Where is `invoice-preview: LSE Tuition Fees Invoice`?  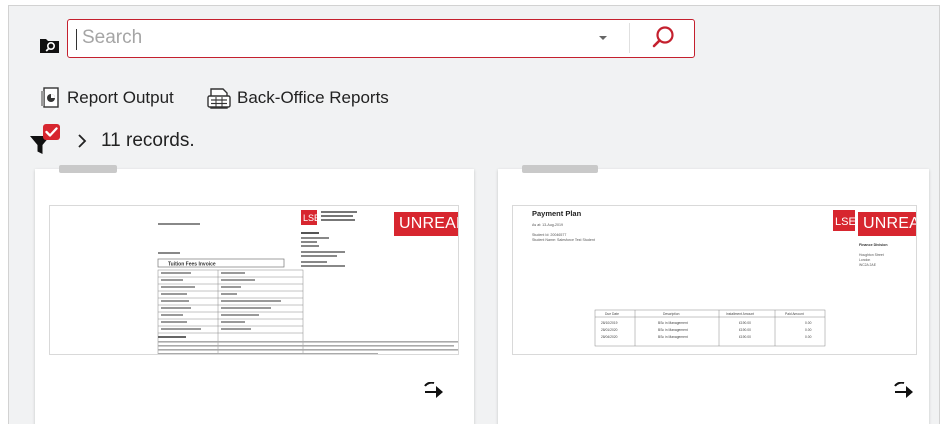
invoice-preview: LSE Tuition Fees Invoice is located at coordinates (307, 282).